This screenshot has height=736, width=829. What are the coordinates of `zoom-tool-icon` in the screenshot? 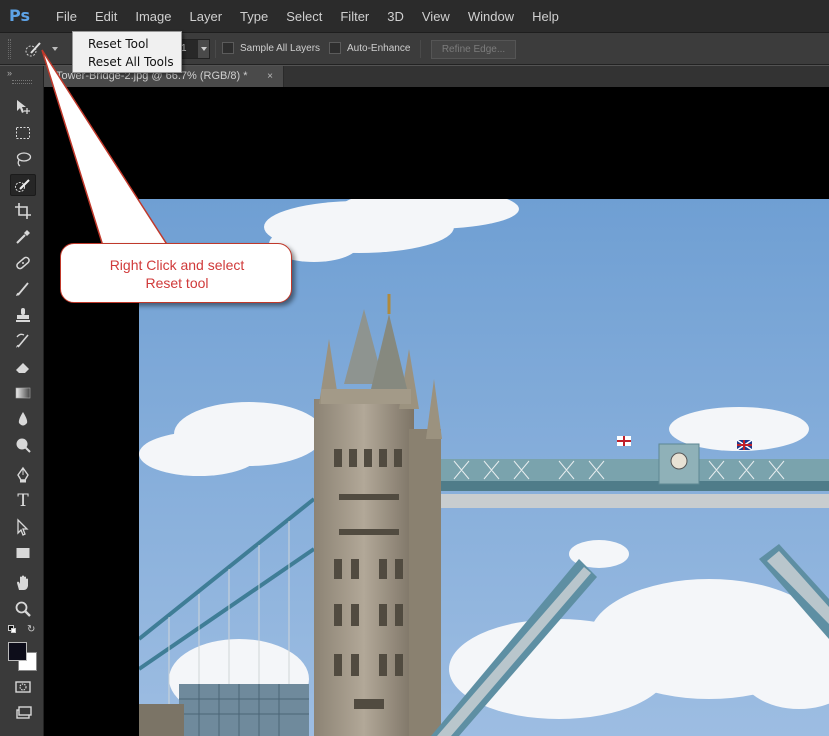 It's located at (23, 609).